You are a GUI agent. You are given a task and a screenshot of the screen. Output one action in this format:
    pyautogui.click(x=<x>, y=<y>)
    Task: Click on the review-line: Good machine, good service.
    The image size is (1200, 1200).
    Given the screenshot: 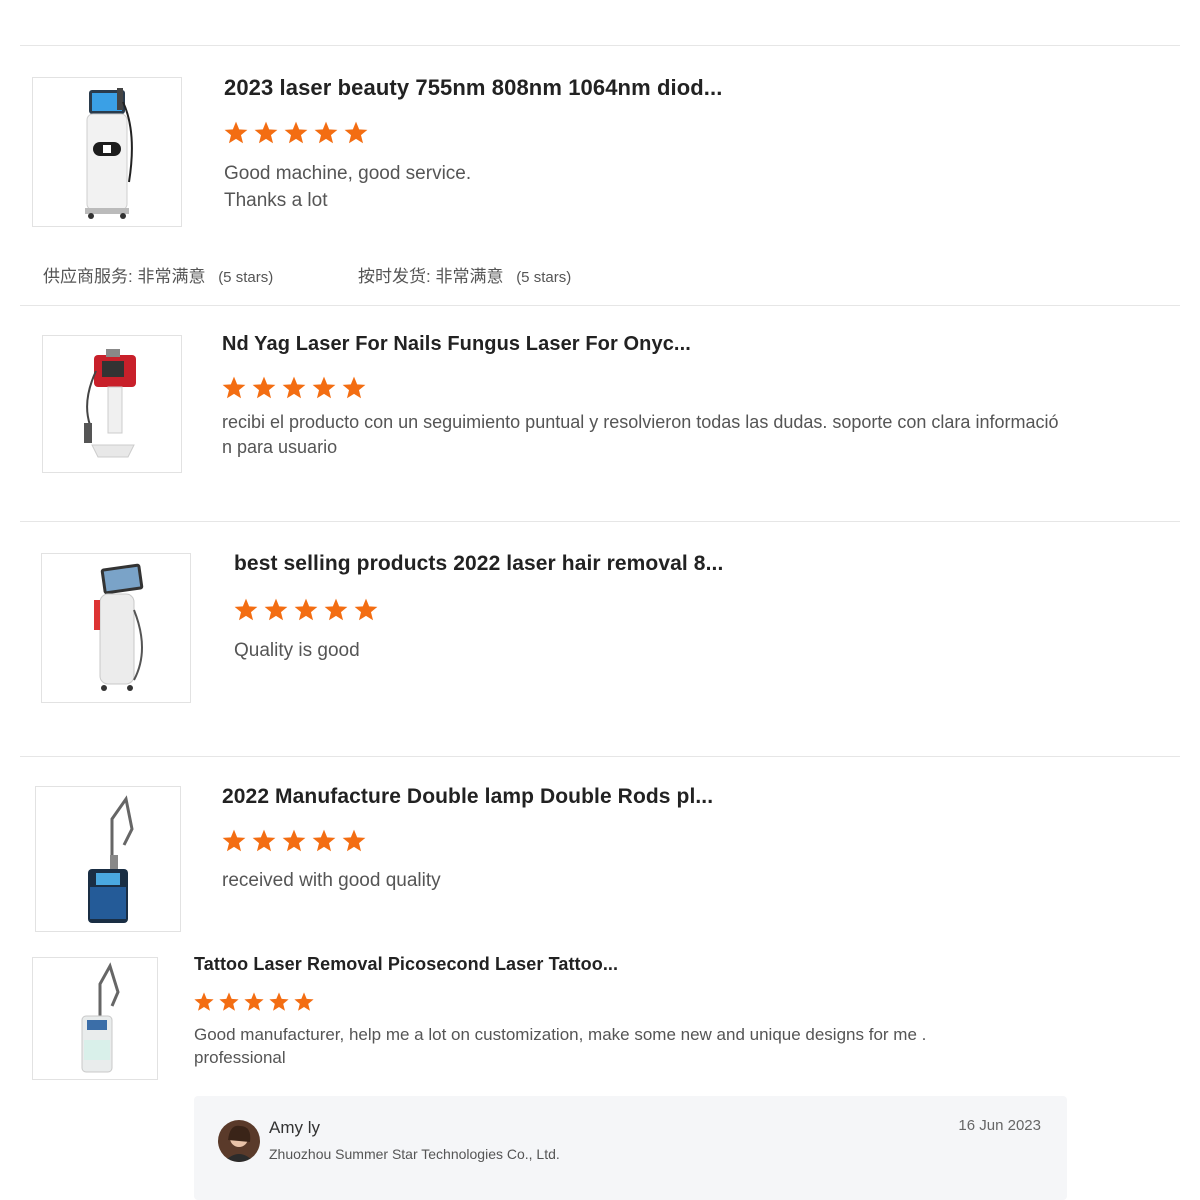 What is the action you would take?
    pyautogui.click(x=348, y=173)
    